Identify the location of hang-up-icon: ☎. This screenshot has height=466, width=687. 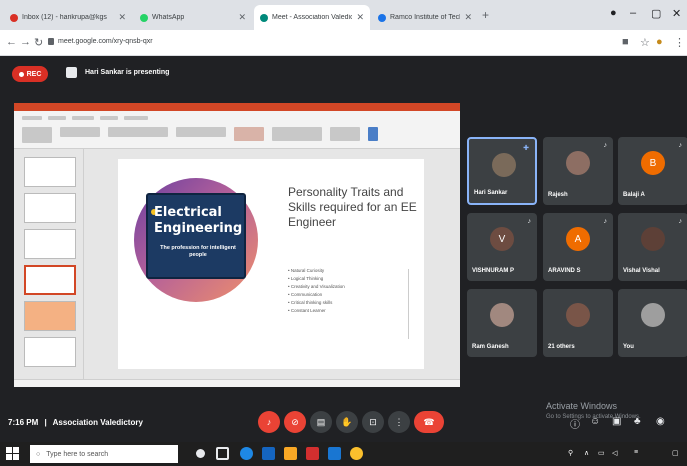
(429, 421).